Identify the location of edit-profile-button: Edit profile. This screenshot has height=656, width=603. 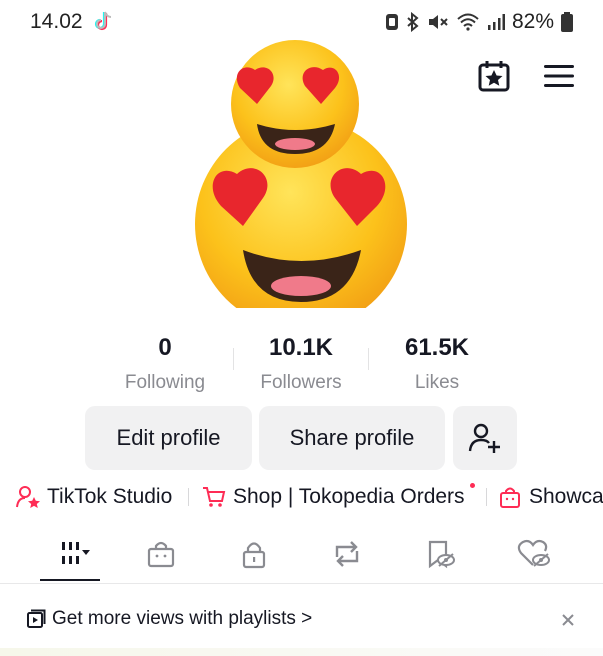
(168, 438).